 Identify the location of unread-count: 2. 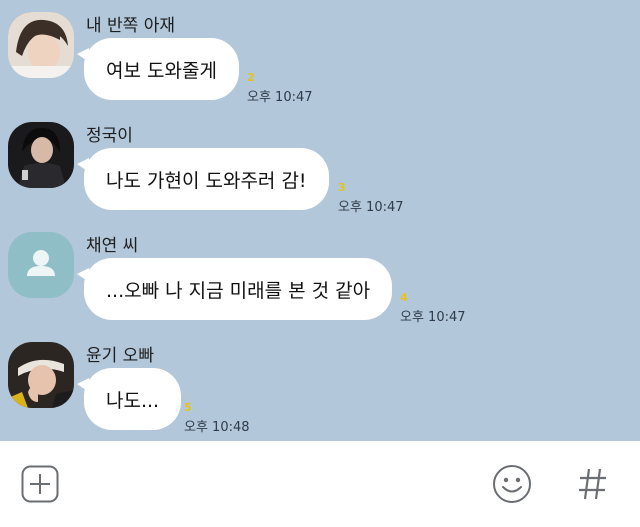
(251, 77).